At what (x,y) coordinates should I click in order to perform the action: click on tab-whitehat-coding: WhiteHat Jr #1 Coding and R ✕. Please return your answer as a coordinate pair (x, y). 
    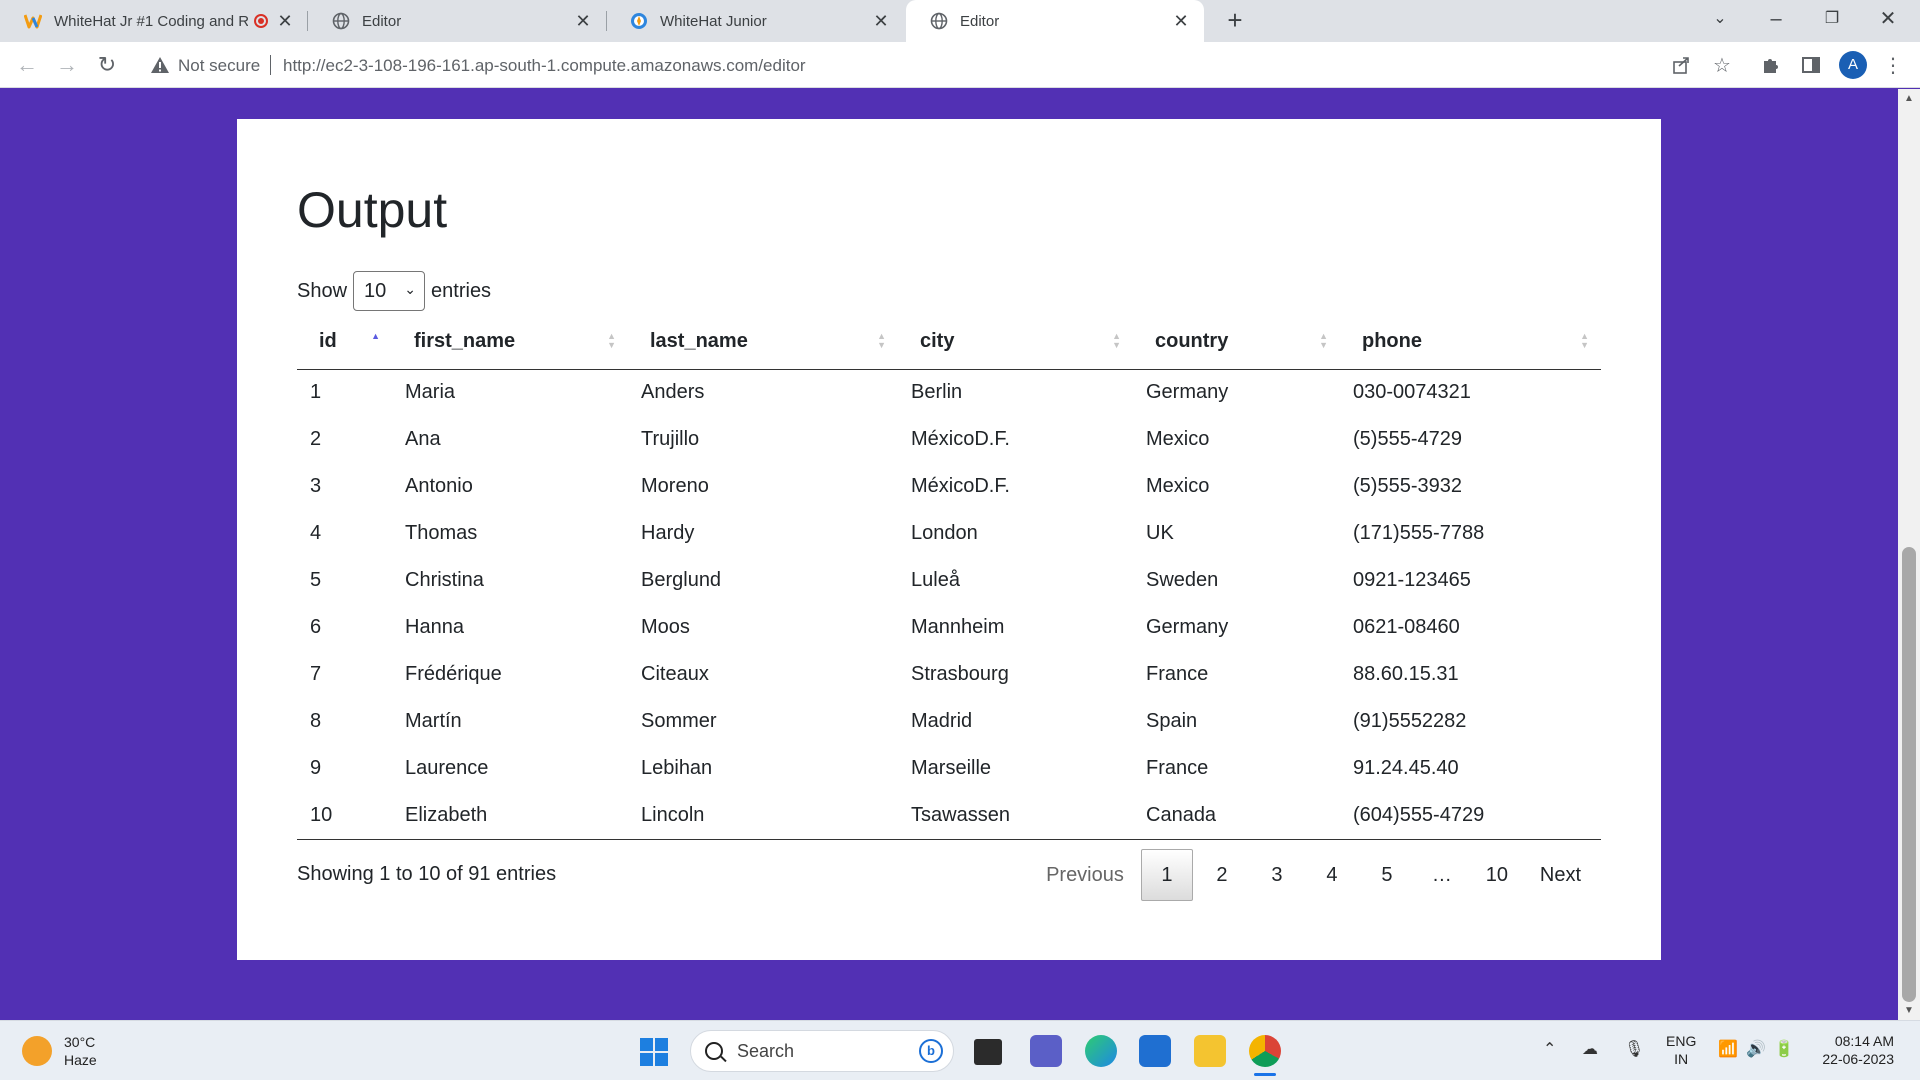
    Looking at the image, I should click on (154, 21).